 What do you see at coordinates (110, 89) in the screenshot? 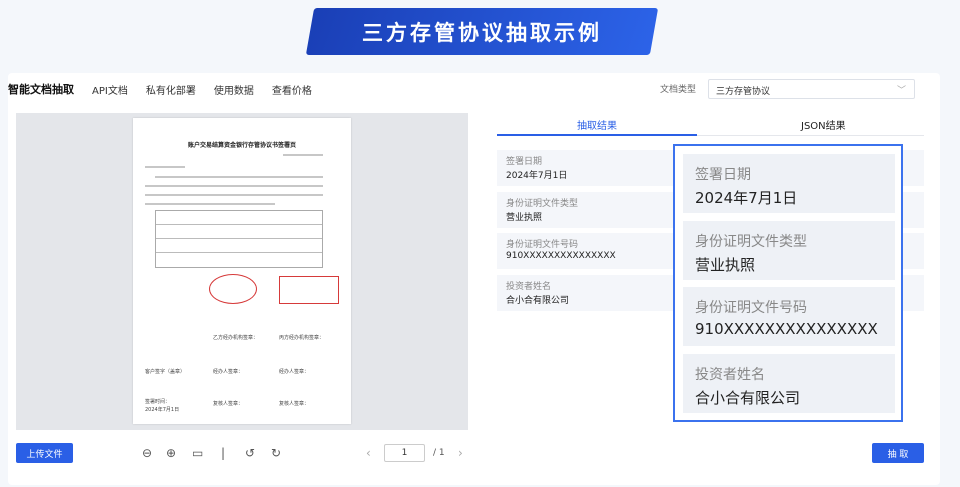
I see `nav-api-docs: API文档` at bounding box center [110, 89].